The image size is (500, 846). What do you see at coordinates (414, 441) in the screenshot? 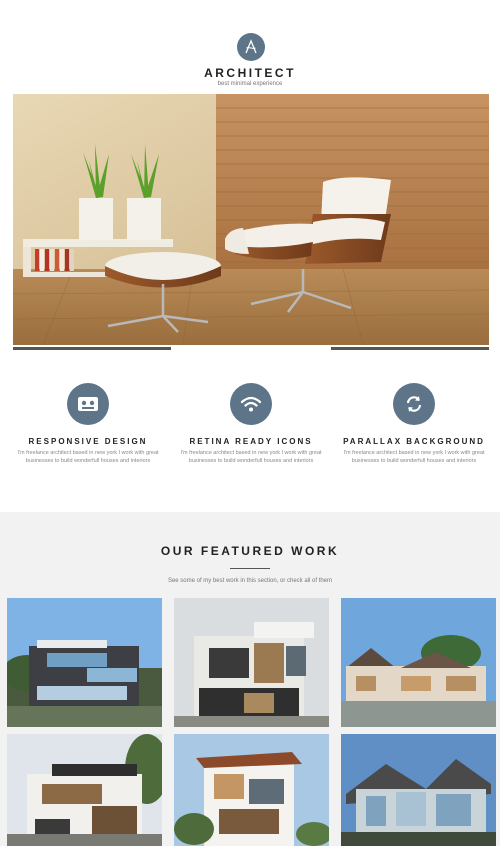
I see `feature-title: PARALLAX BACKGROUND` at bounding box center [414, 441].